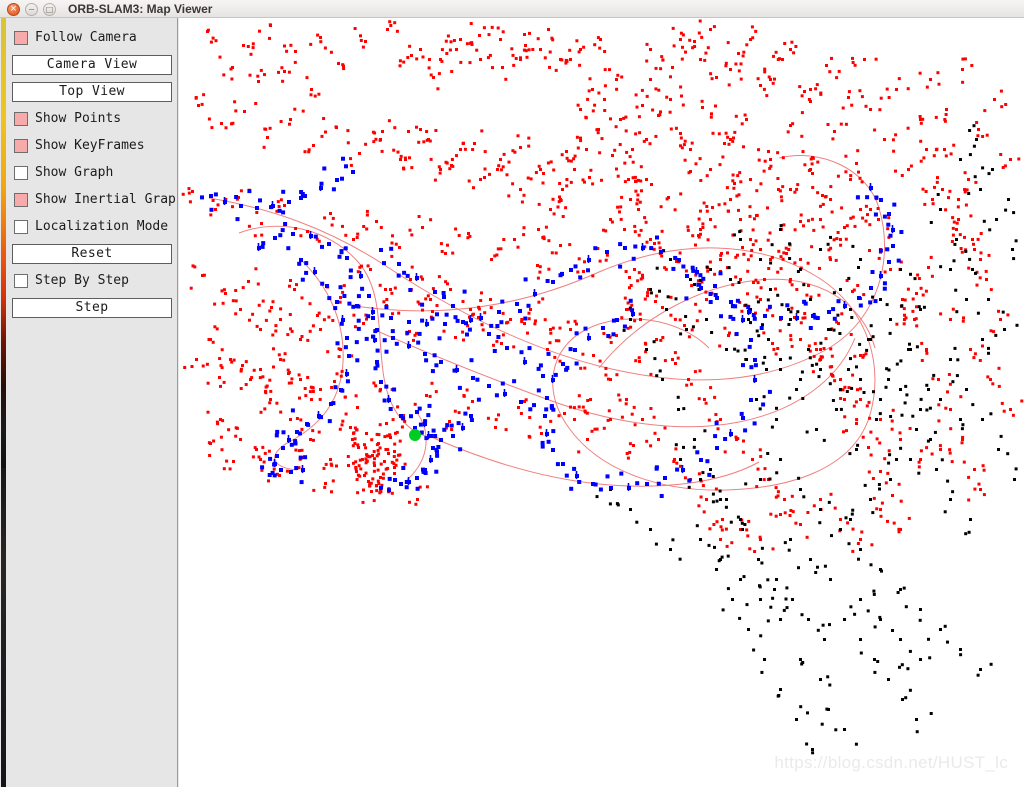 The width and height of the screenshot is (1024, 787). Describe the element at coordinates (21, 173) in the screenshot. I see `checkbox-indicator-show-graph` at that location.